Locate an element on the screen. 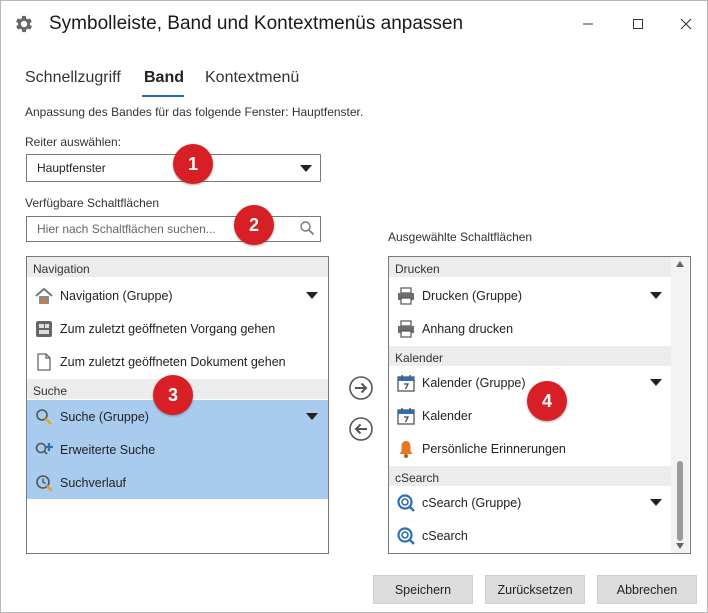 This screenshot has width=708, height=613. step-badge-3: 3 is located at coordinates (173, 395).